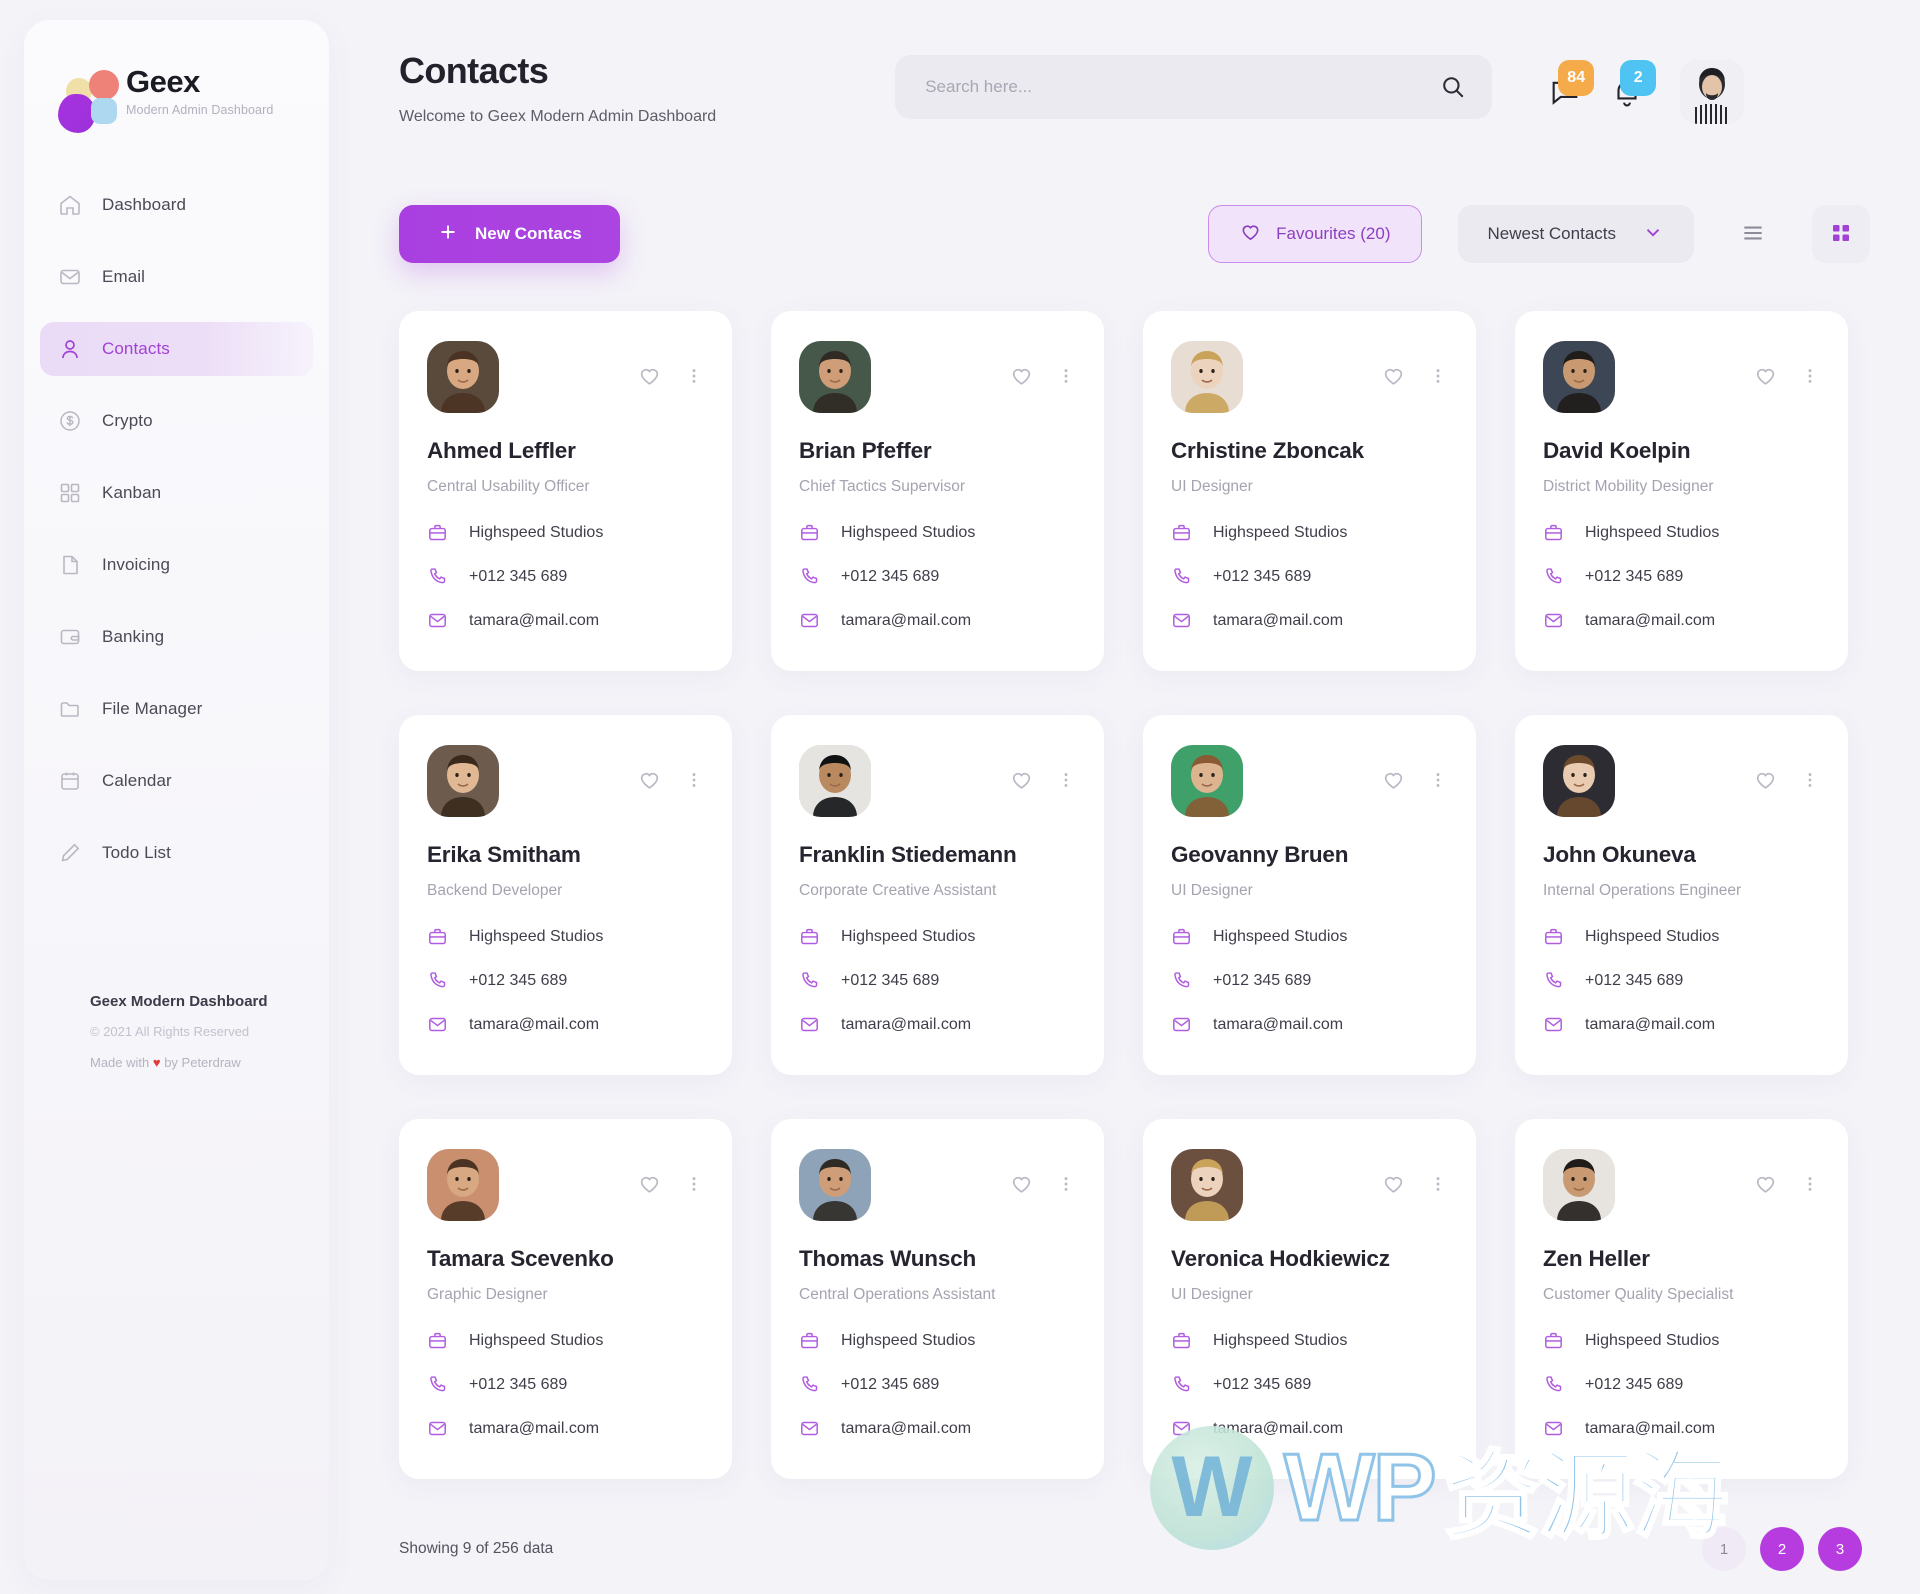 Image resolution: width=1920 pixels, height=1594 pixels. I want to click on avatar, so click(1712, 92).